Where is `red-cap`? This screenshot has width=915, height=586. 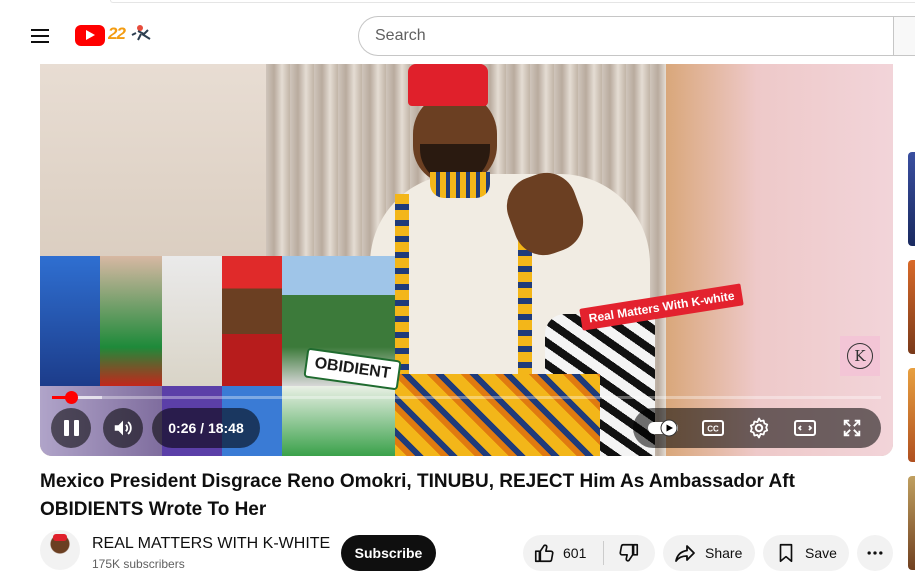 red-cap is located at coordinates (448, 85).